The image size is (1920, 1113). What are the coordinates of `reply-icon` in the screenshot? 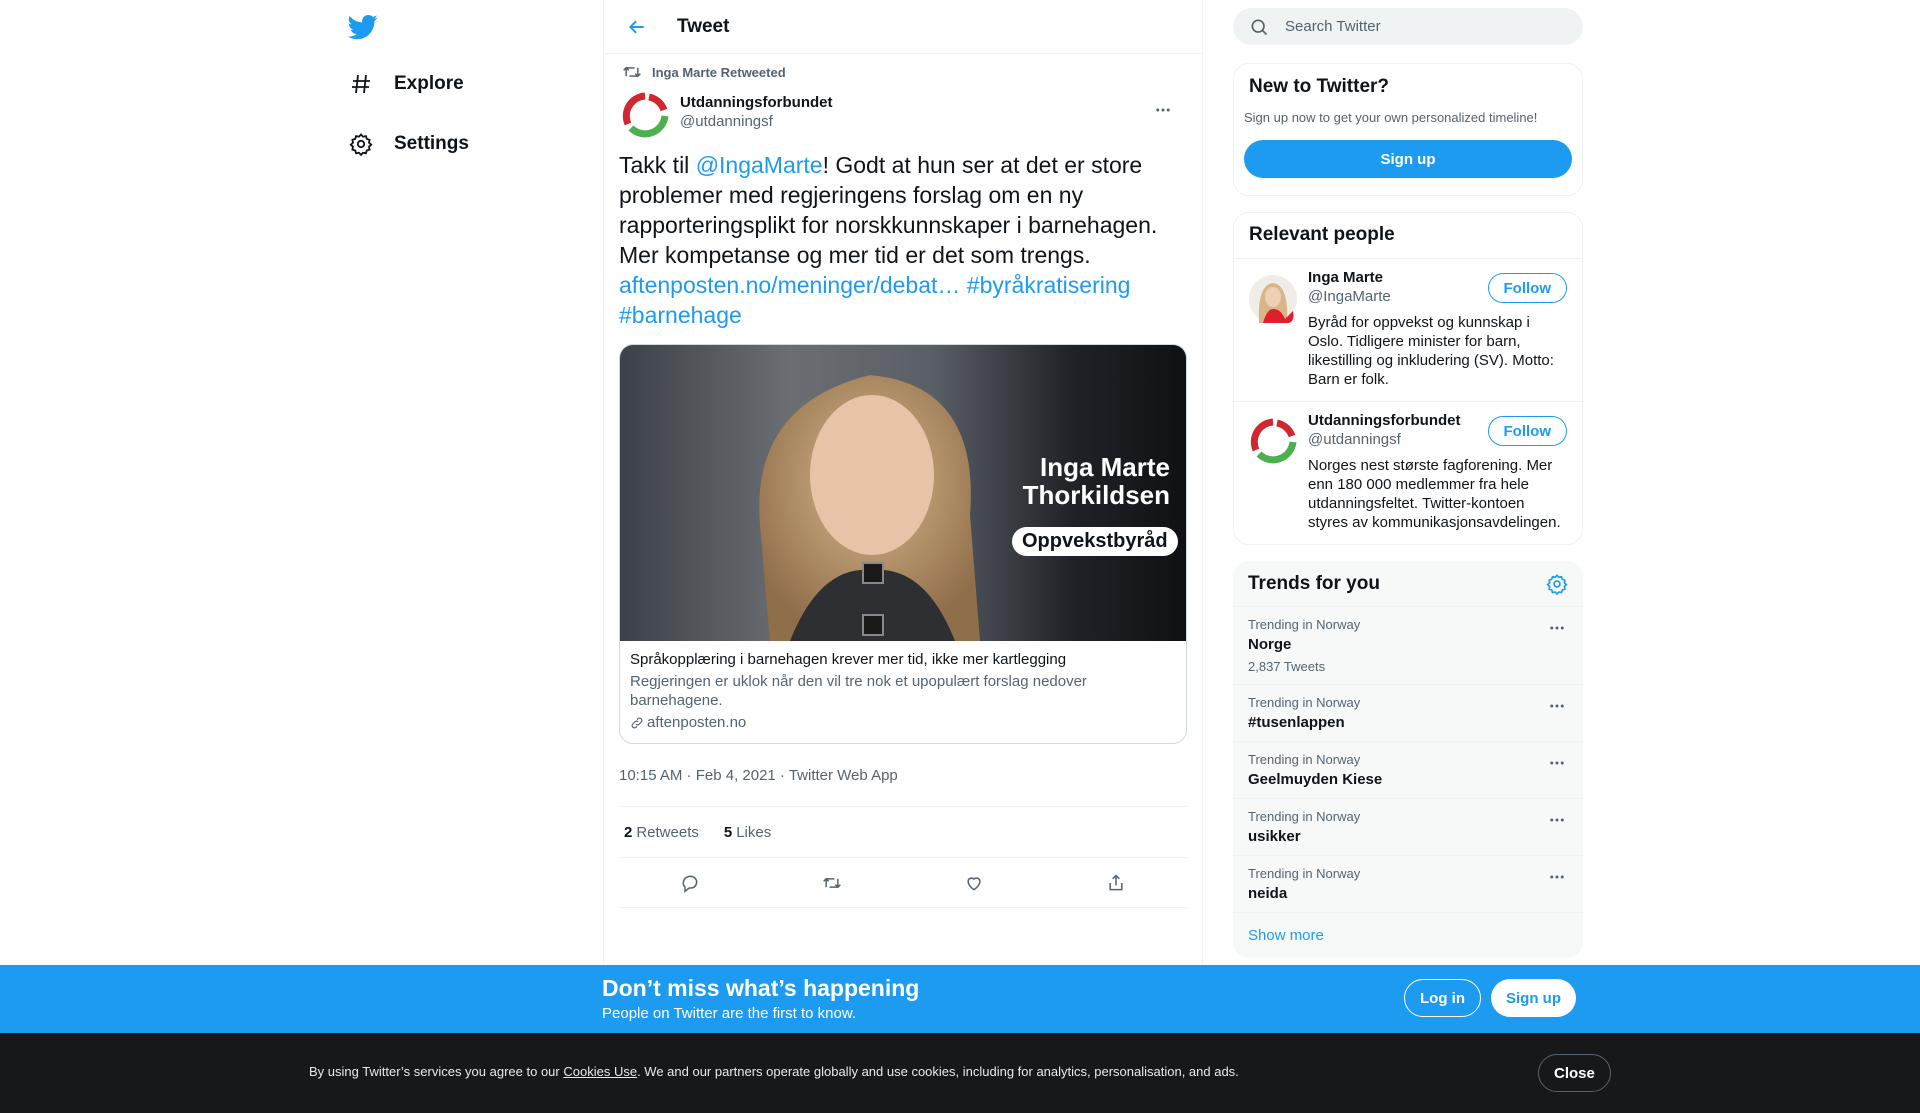 It's located at (690, 884).